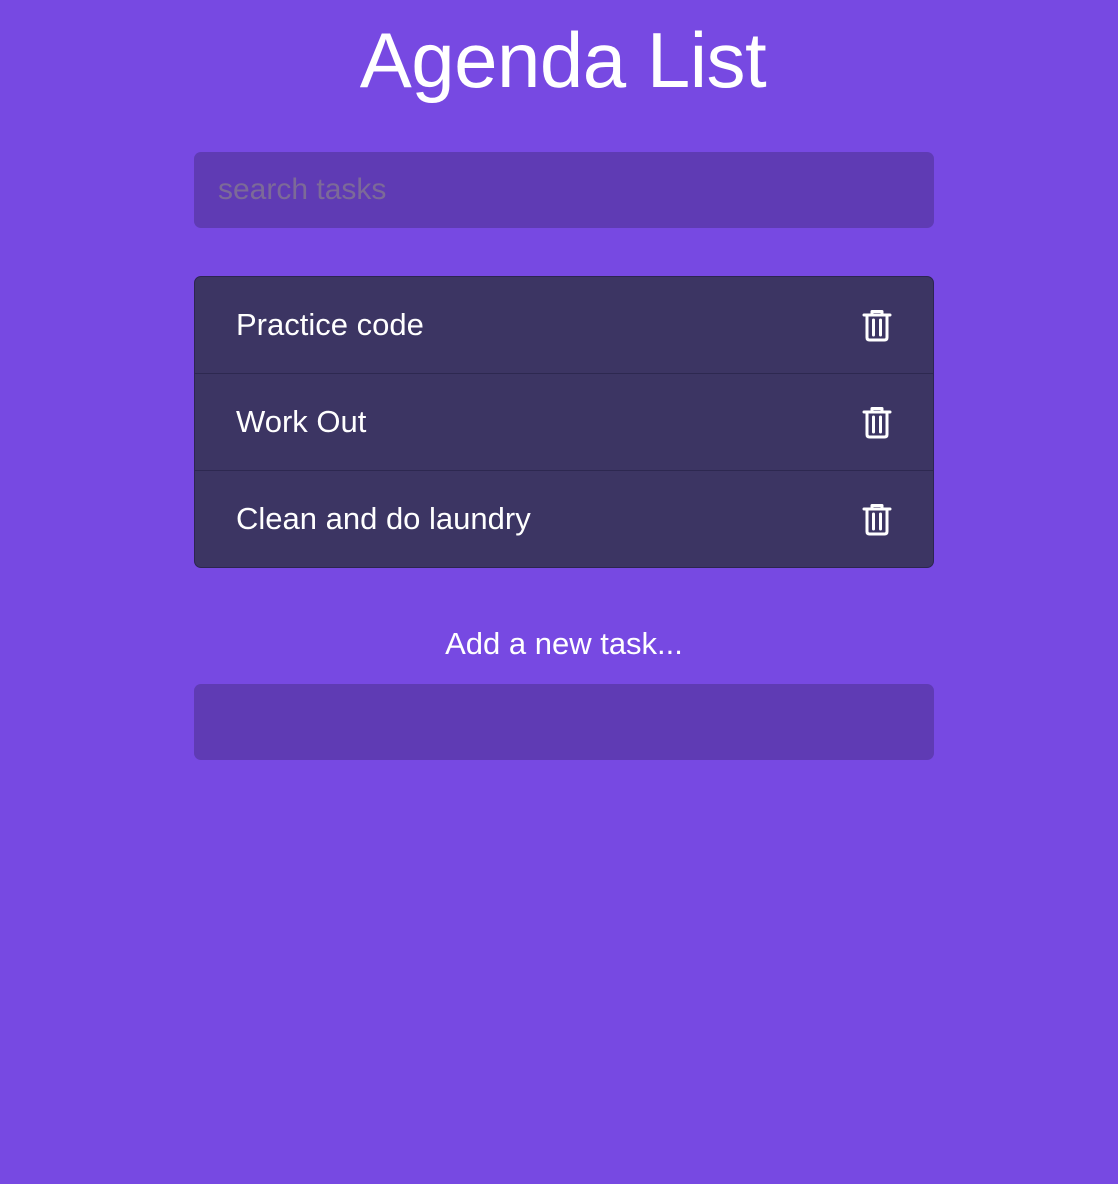 This screenshot has height=1184, width=1118. What do you see at coordinates (383, 518) in the screenshot?
I see `task-label: Clean and do laundry` at bounding box center [383, 518].